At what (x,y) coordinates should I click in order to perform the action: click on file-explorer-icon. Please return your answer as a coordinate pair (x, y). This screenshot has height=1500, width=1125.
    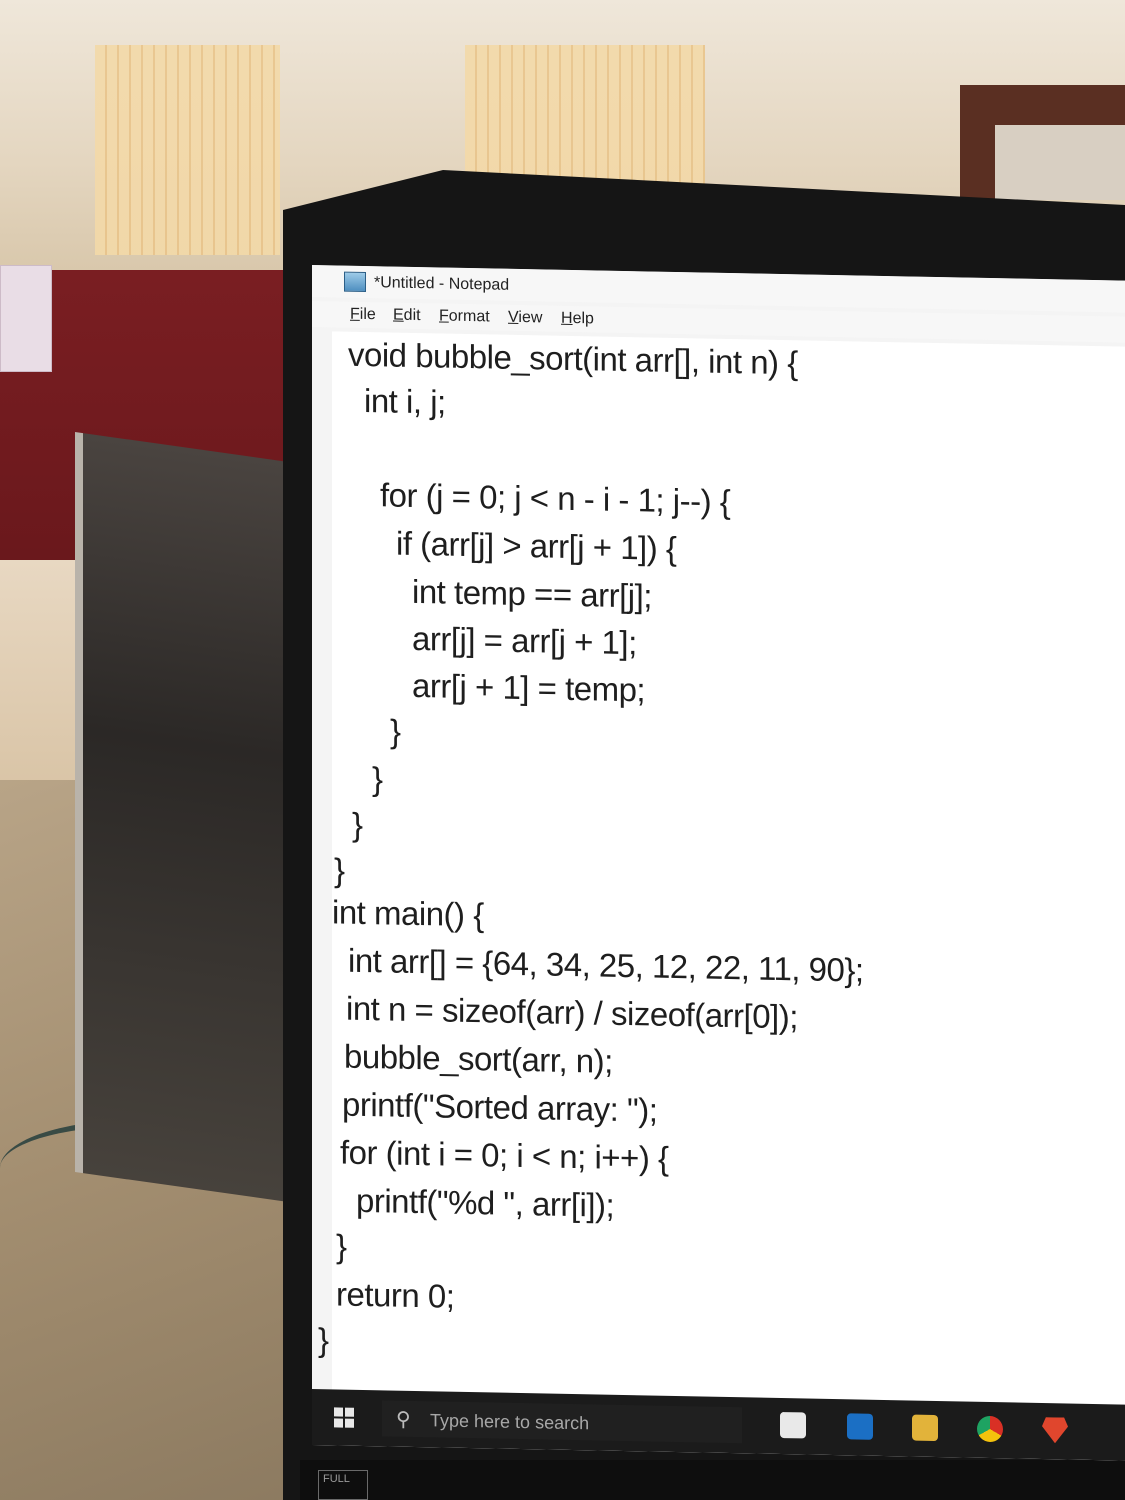
    Looking at the image, I should click on (925, 1428).